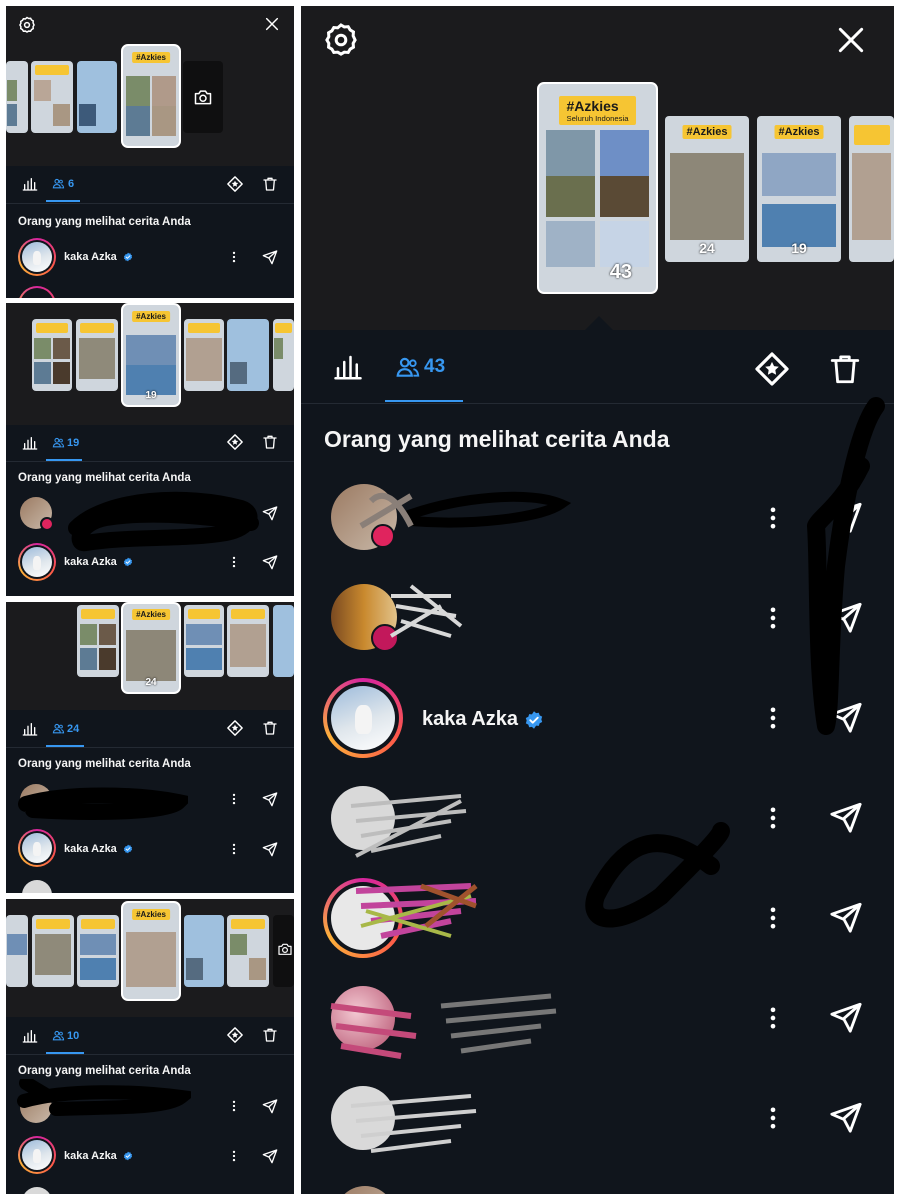  Describe the element at coordinates (71, 184) in the screenshot. I see `viewers-count: 6` at that location.